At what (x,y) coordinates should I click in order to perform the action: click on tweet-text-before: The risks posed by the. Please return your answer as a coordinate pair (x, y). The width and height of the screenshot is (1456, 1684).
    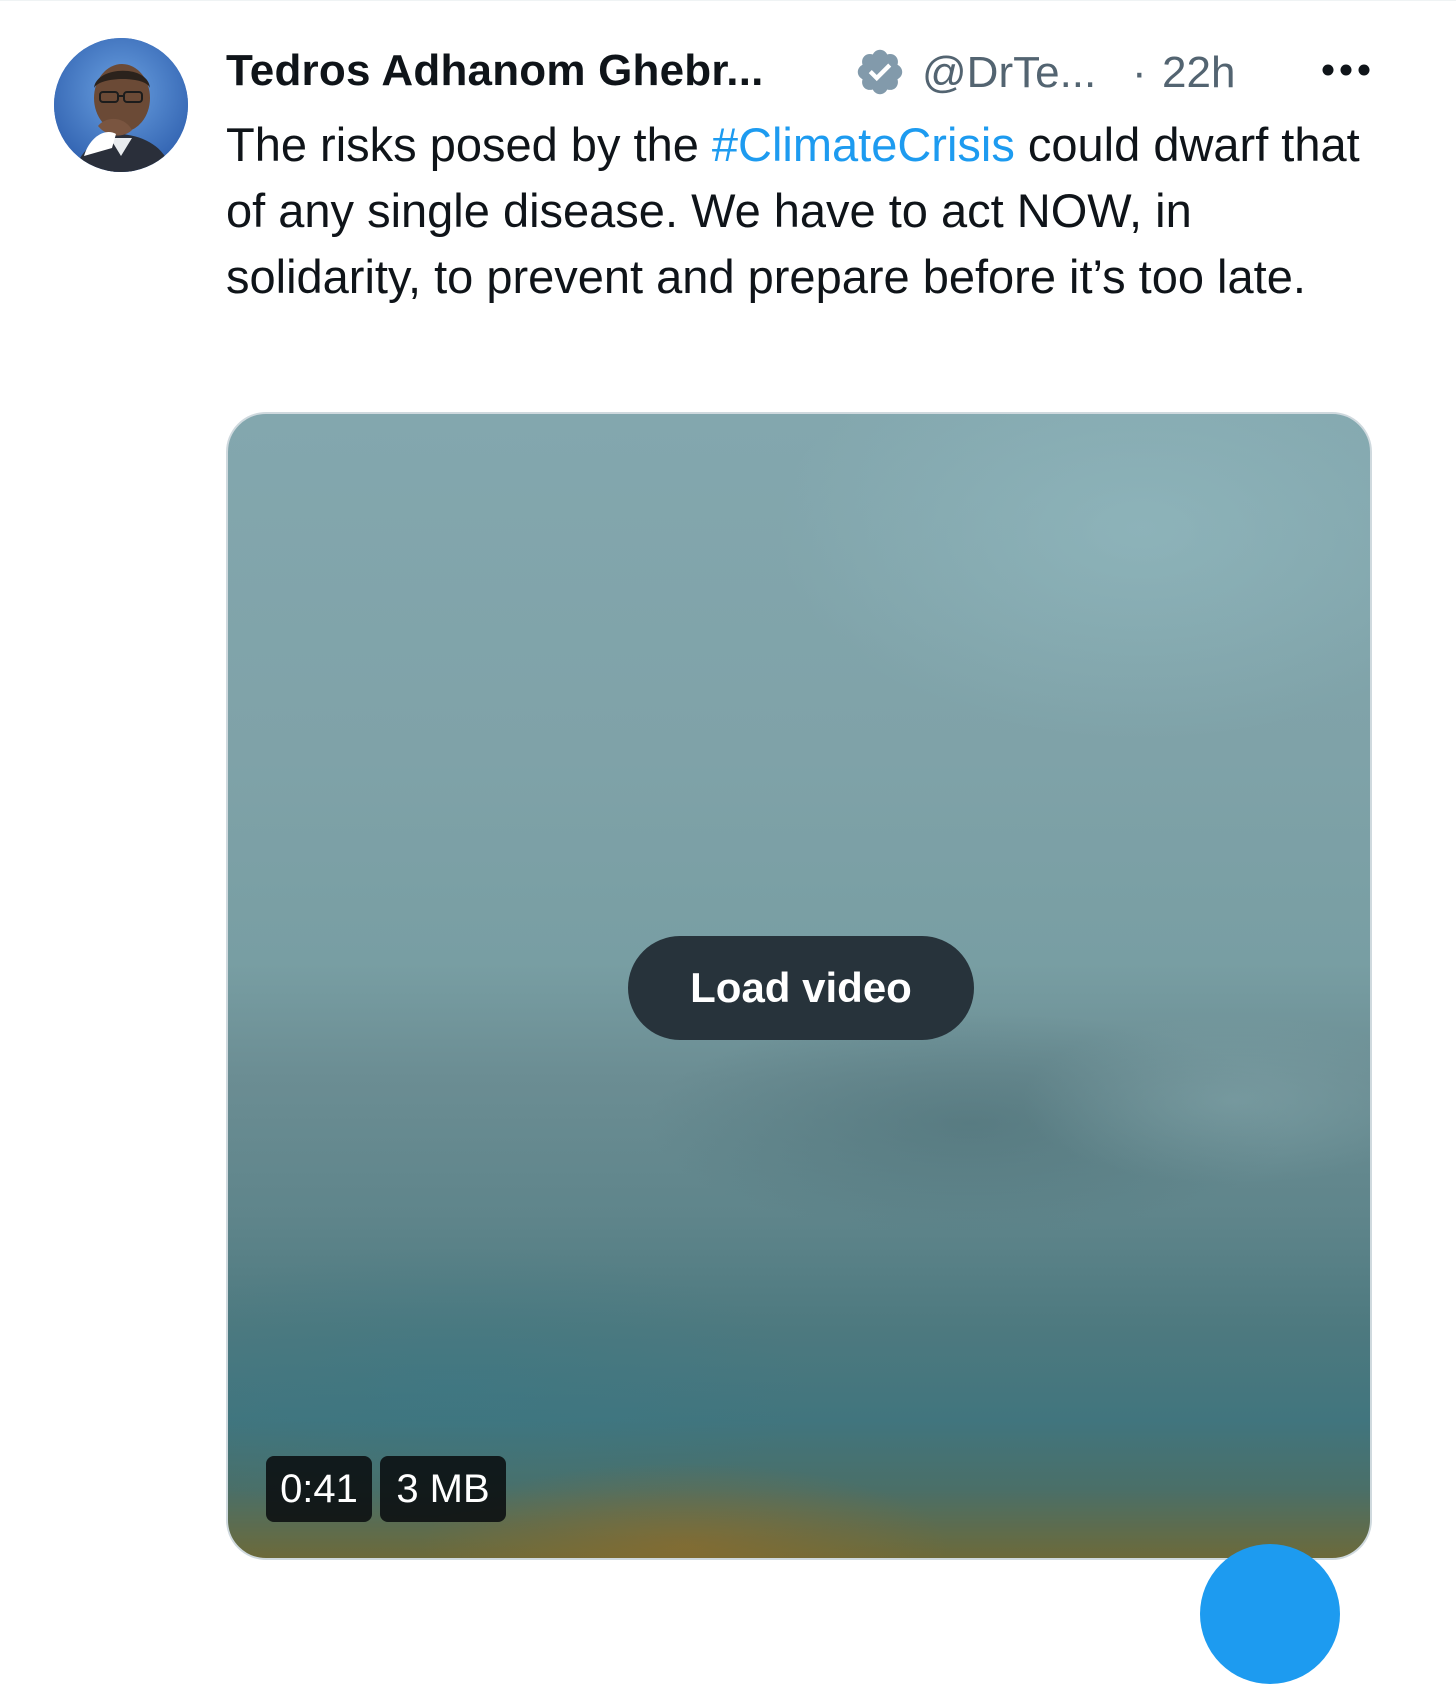
    Looking at the image, I should click on (469, 144).